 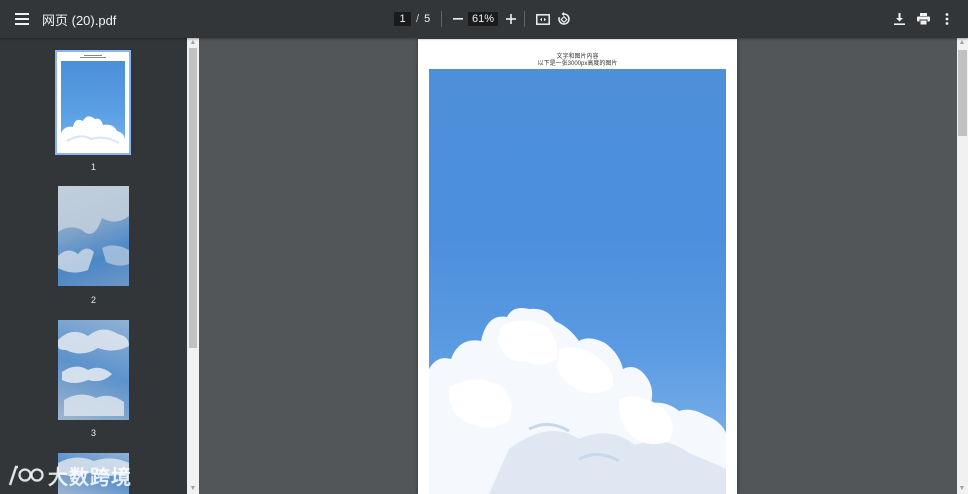 I want to click on document-scroll-thumb, so click(x=962, y=93).